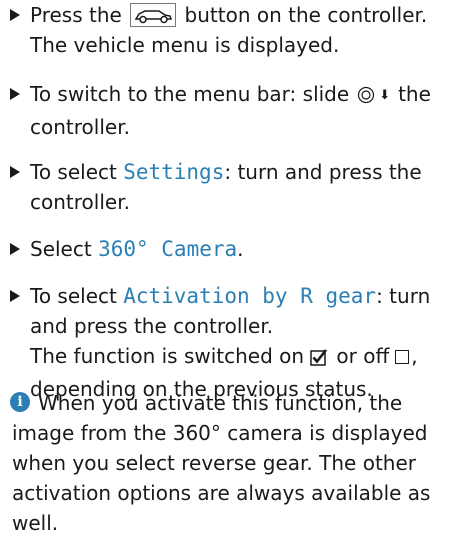 Image resolution: width=460 pixels, height=538 pixels. Describe the element at coordinates (366, 97) in the screenshot. I see `controller-icon` at that location.